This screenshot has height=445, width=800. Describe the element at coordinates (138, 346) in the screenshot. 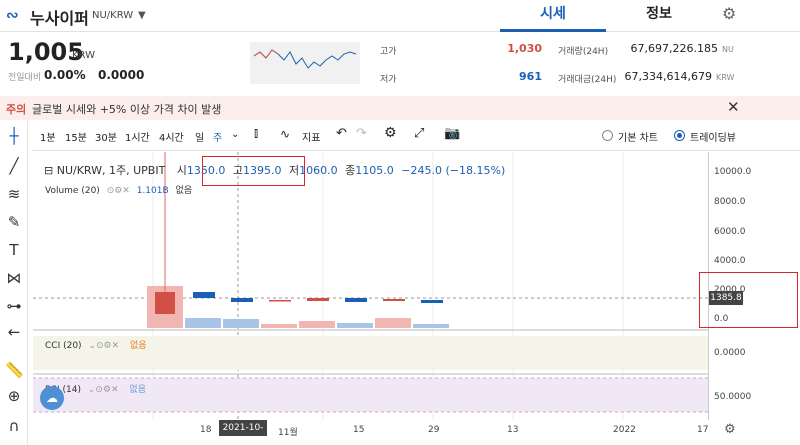

I see `cci-none: 없음` at that location.